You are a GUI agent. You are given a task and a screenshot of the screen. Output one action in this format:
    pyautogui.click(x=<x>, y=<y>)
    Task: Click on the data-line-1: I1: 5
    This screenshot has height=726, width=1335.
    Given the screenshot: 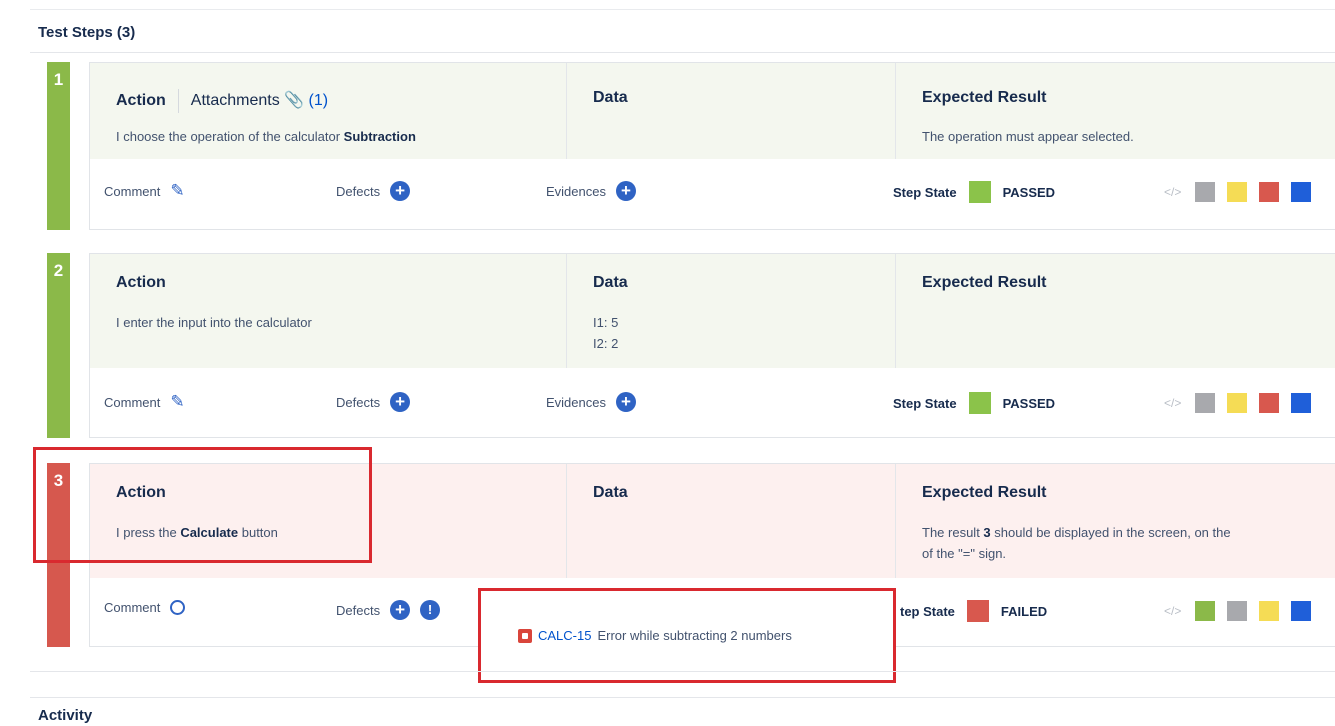 What is the action you would take?
    pyautogui.click(x=606, y=322)
    